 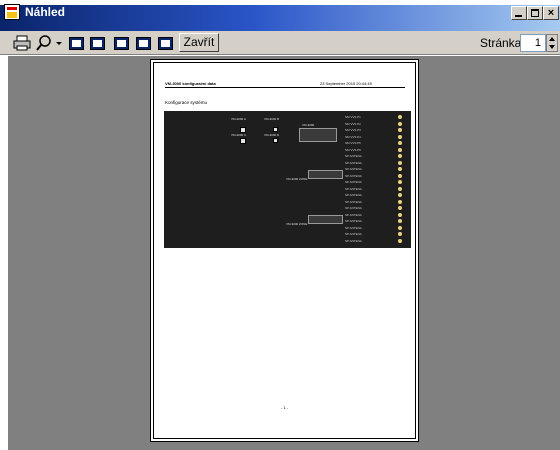 I want to click on device-label: VM-3000 C, so click(x=239, y=135).